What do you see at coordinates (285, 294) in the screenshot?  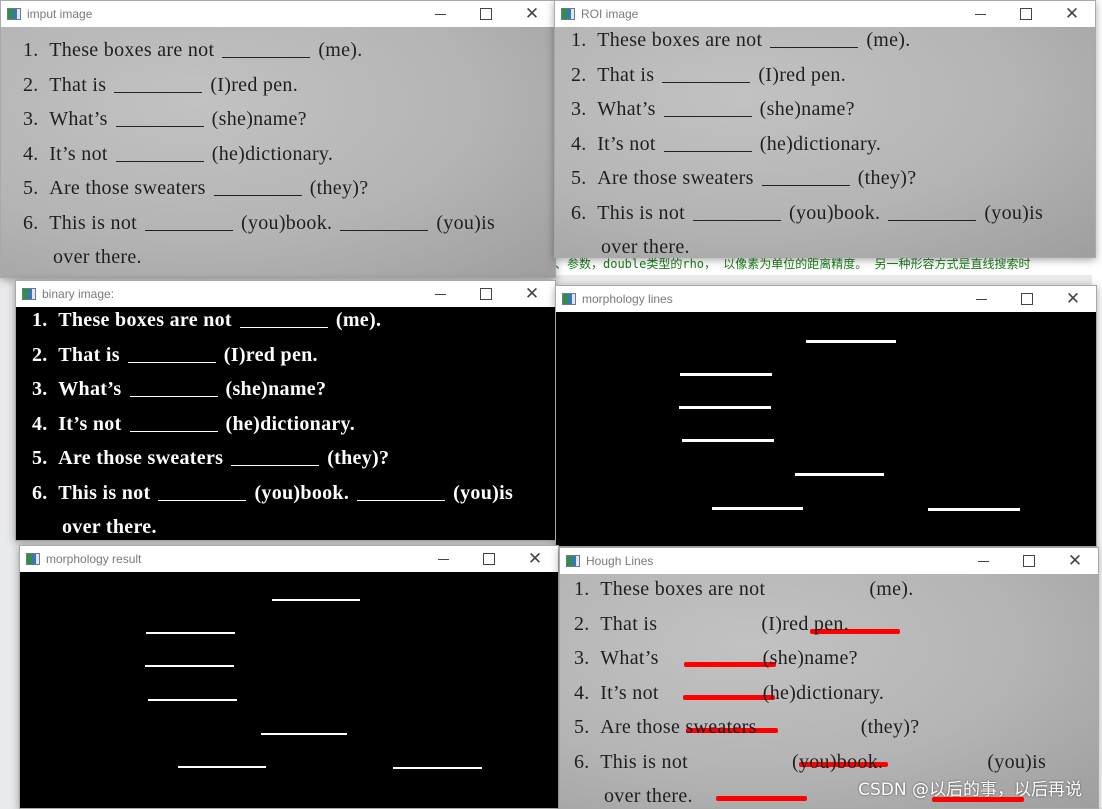 I see `titlebar: binary image: ✕` at bounding box center [285, 294].